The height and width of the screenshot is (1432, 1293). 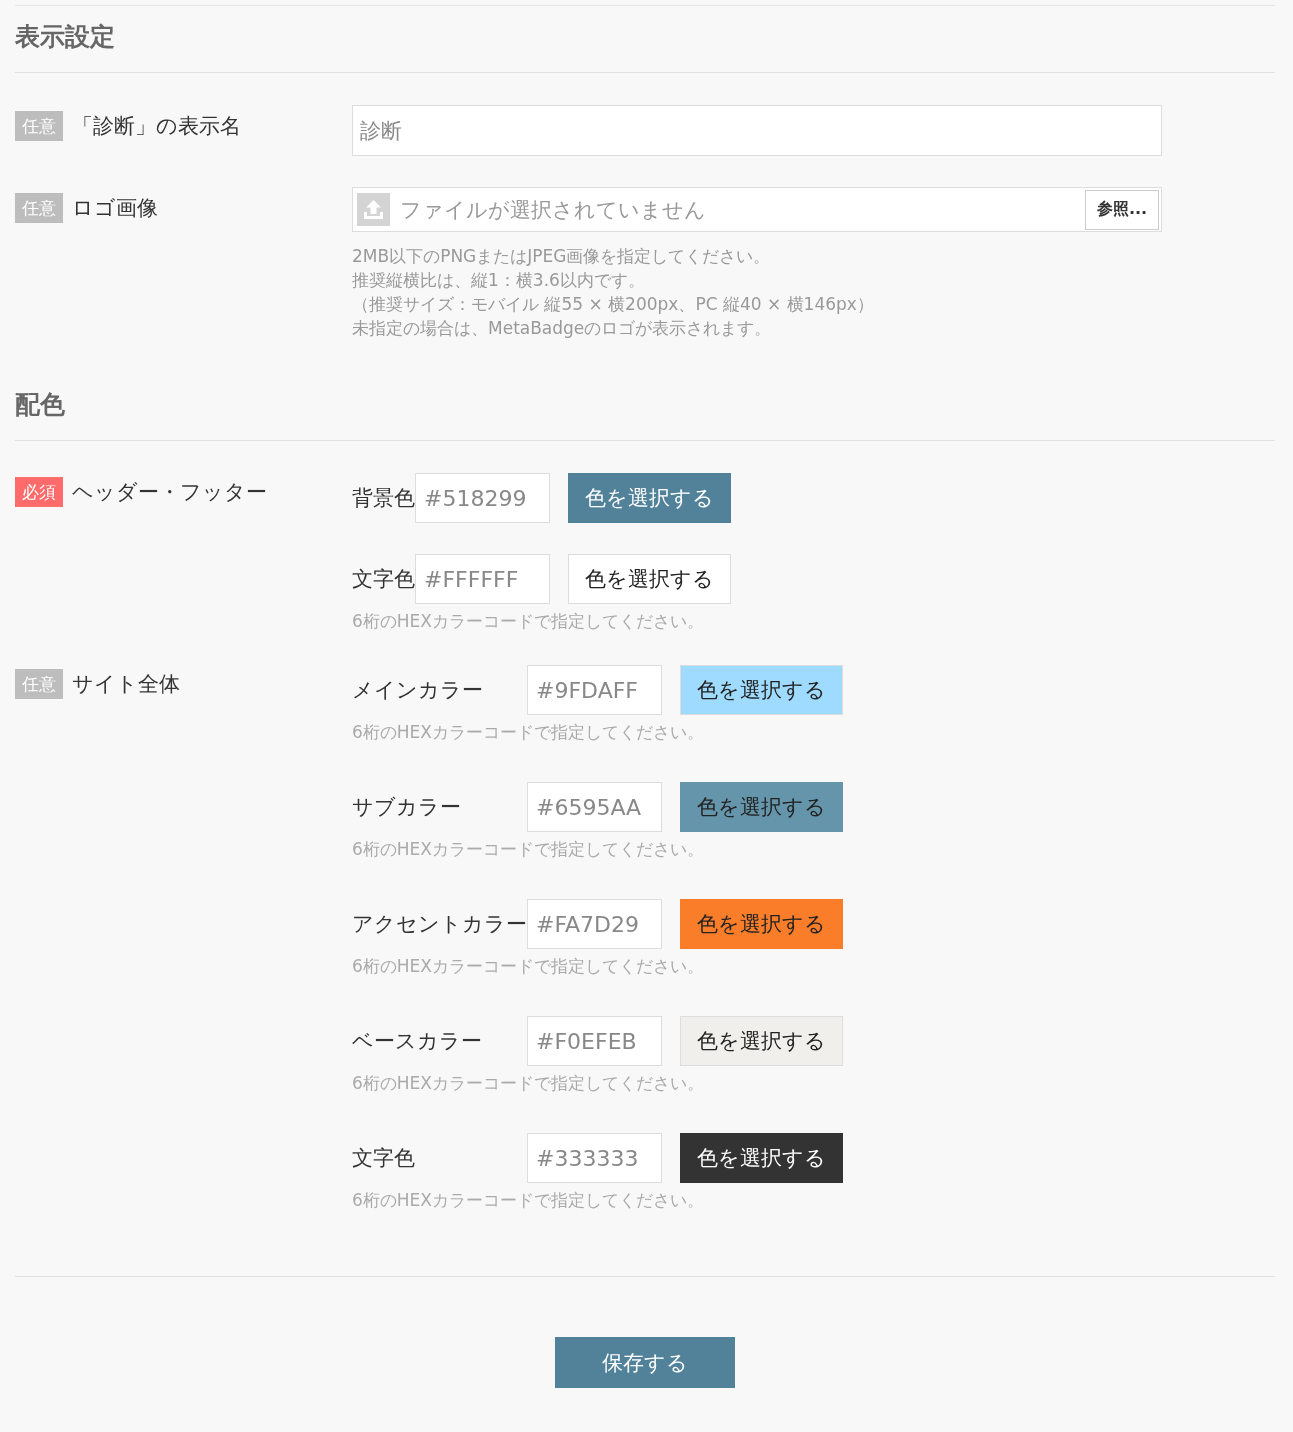 What do you see at coordinates (39, 492) in the screenshot?
I see `badge: 必須` at bounding box center [39, 492].